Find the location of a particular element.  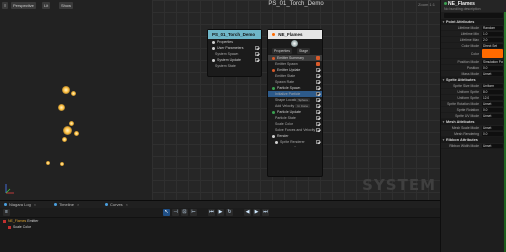

property-value-field: Direct Set is located at coordinates (492, 46).